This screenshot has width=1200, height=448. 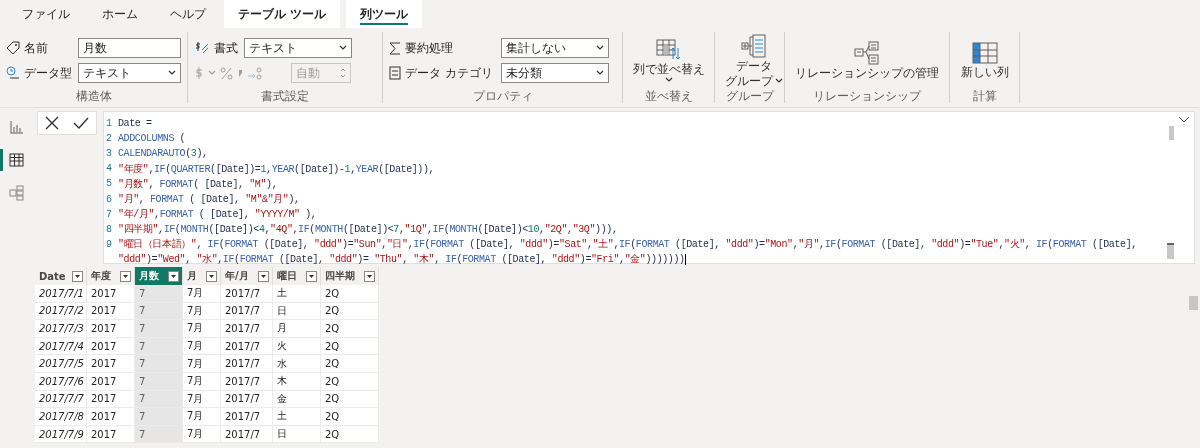 I want to click on commit-button, so click(x=81, y=123).